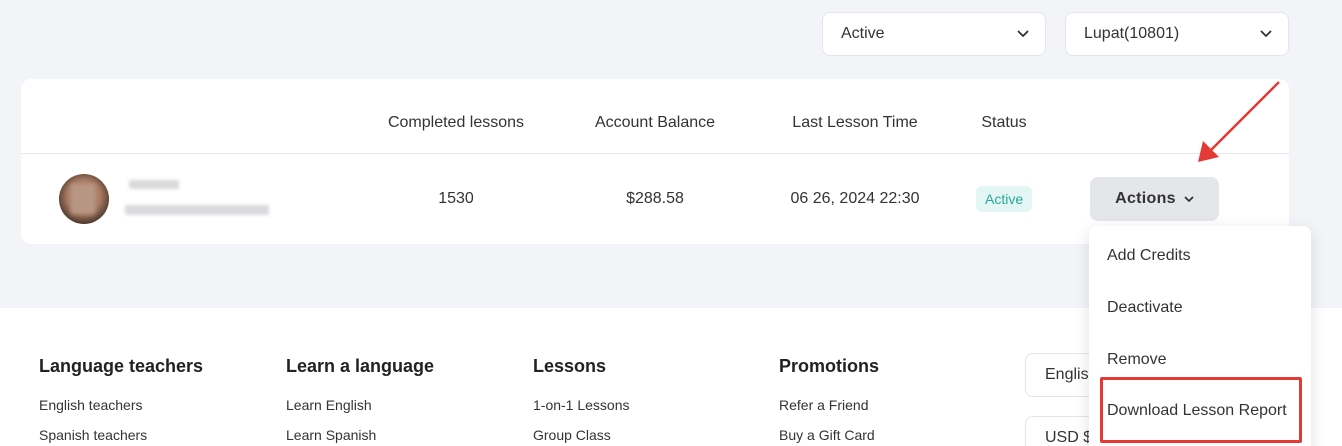 The width and height of the screenshot is (1342, 446). Describe the element at coordinates (360, 436) in the screenshot. I see `footer-link: Learn Spanish` at that location.